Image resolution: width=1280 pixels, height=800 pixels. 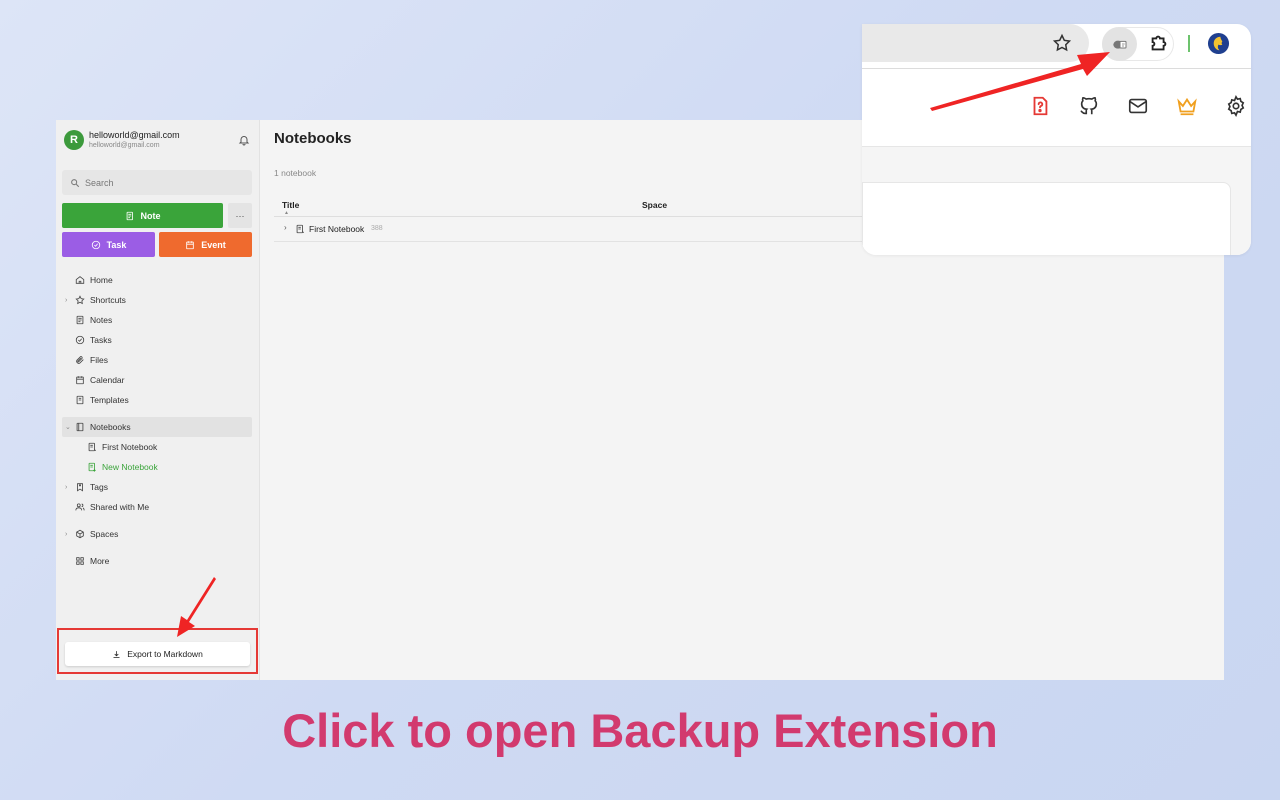 I want to click on bookmark-star-icon, so click(x=1062, y=43).